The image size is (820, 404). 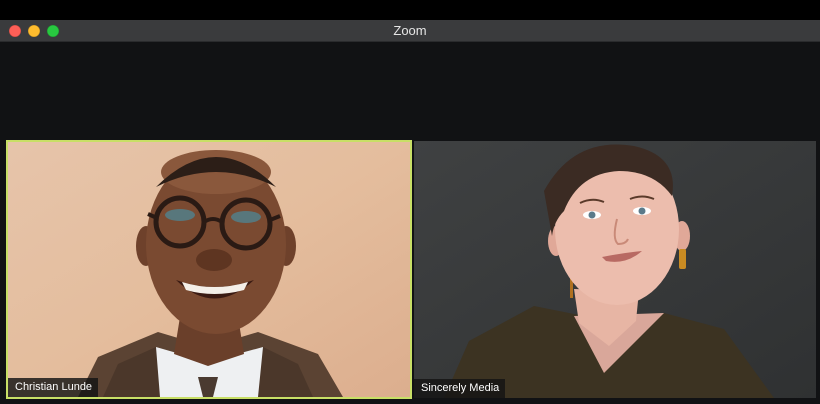 I want to click on window-title: Zoom, so click(x=410, y=30).